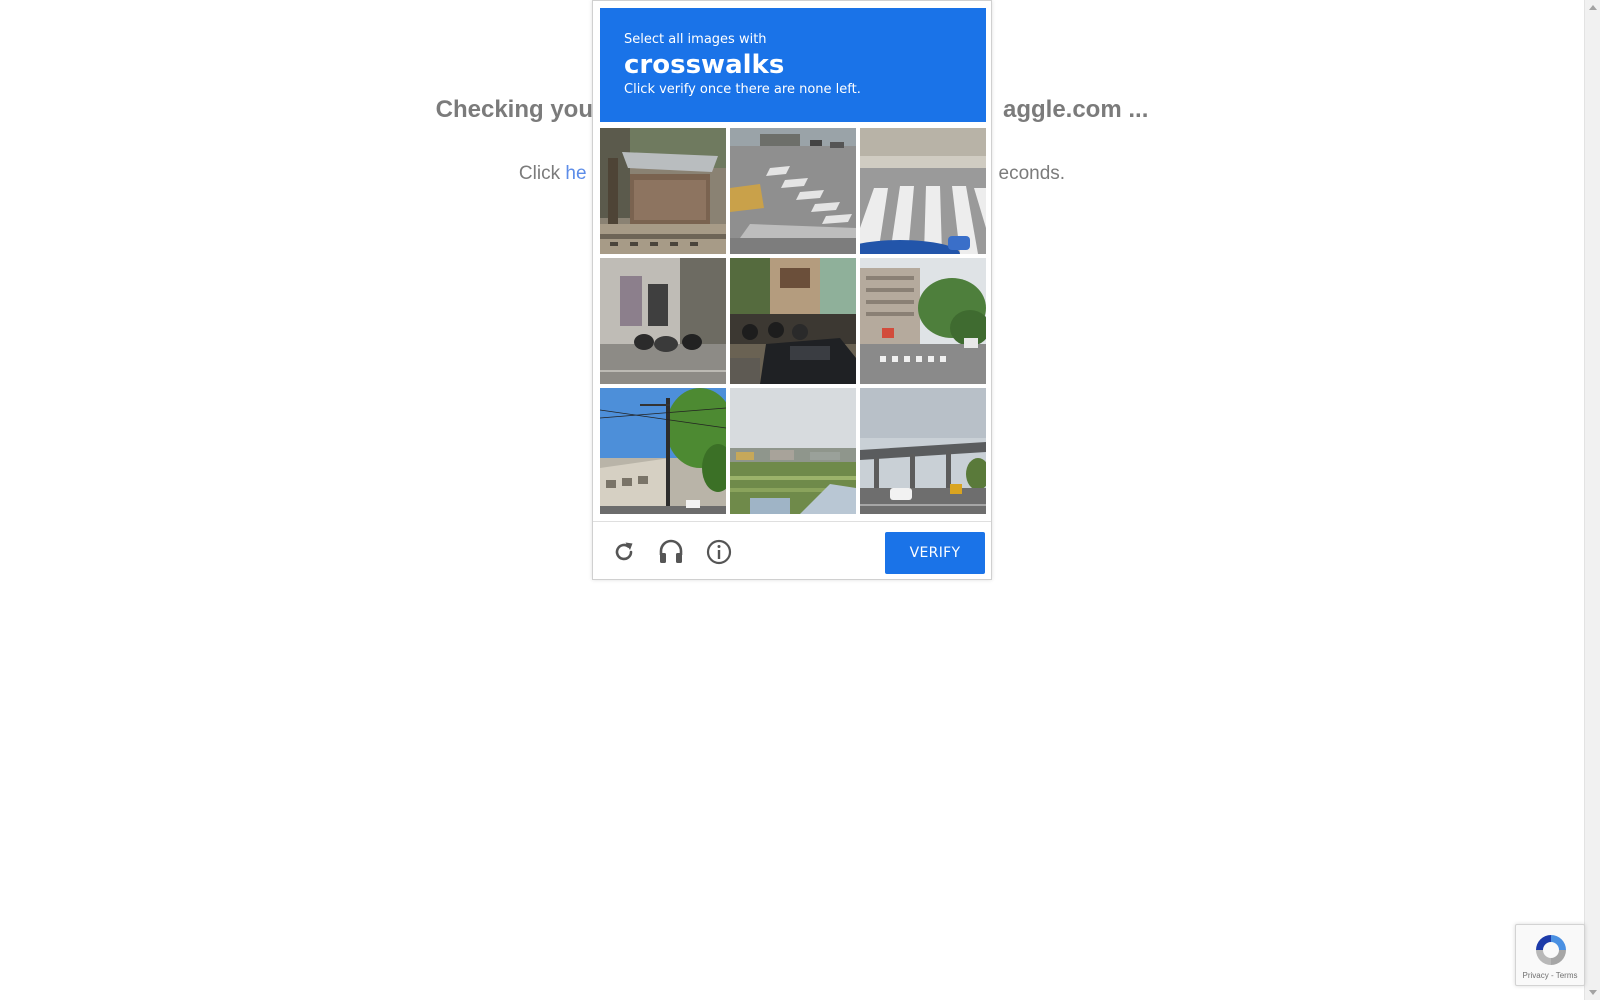 The width and height of the screenshot is (1600, 1000). Describe the element at coordinates (575, 173) in the screenshot. I see `here-link: he` at that location.